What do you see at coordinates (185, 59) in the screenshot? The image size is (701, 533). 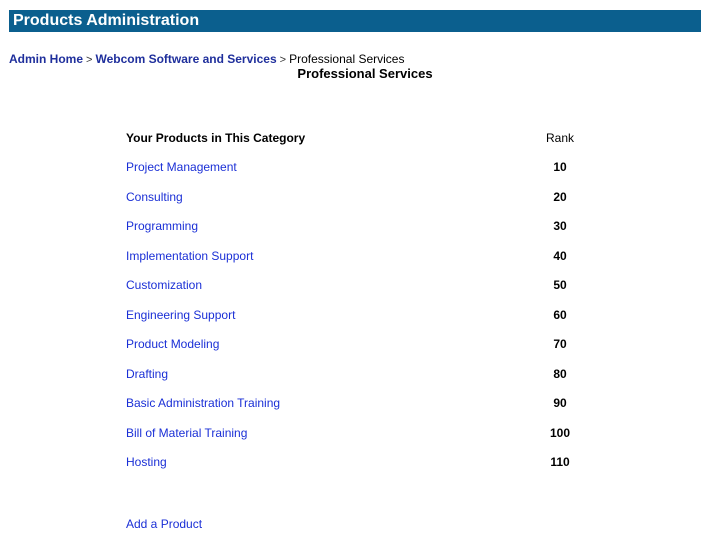 I see `breadcrumb-webcom-software: Webcom Software and Services` at bounding box center [185, 59].